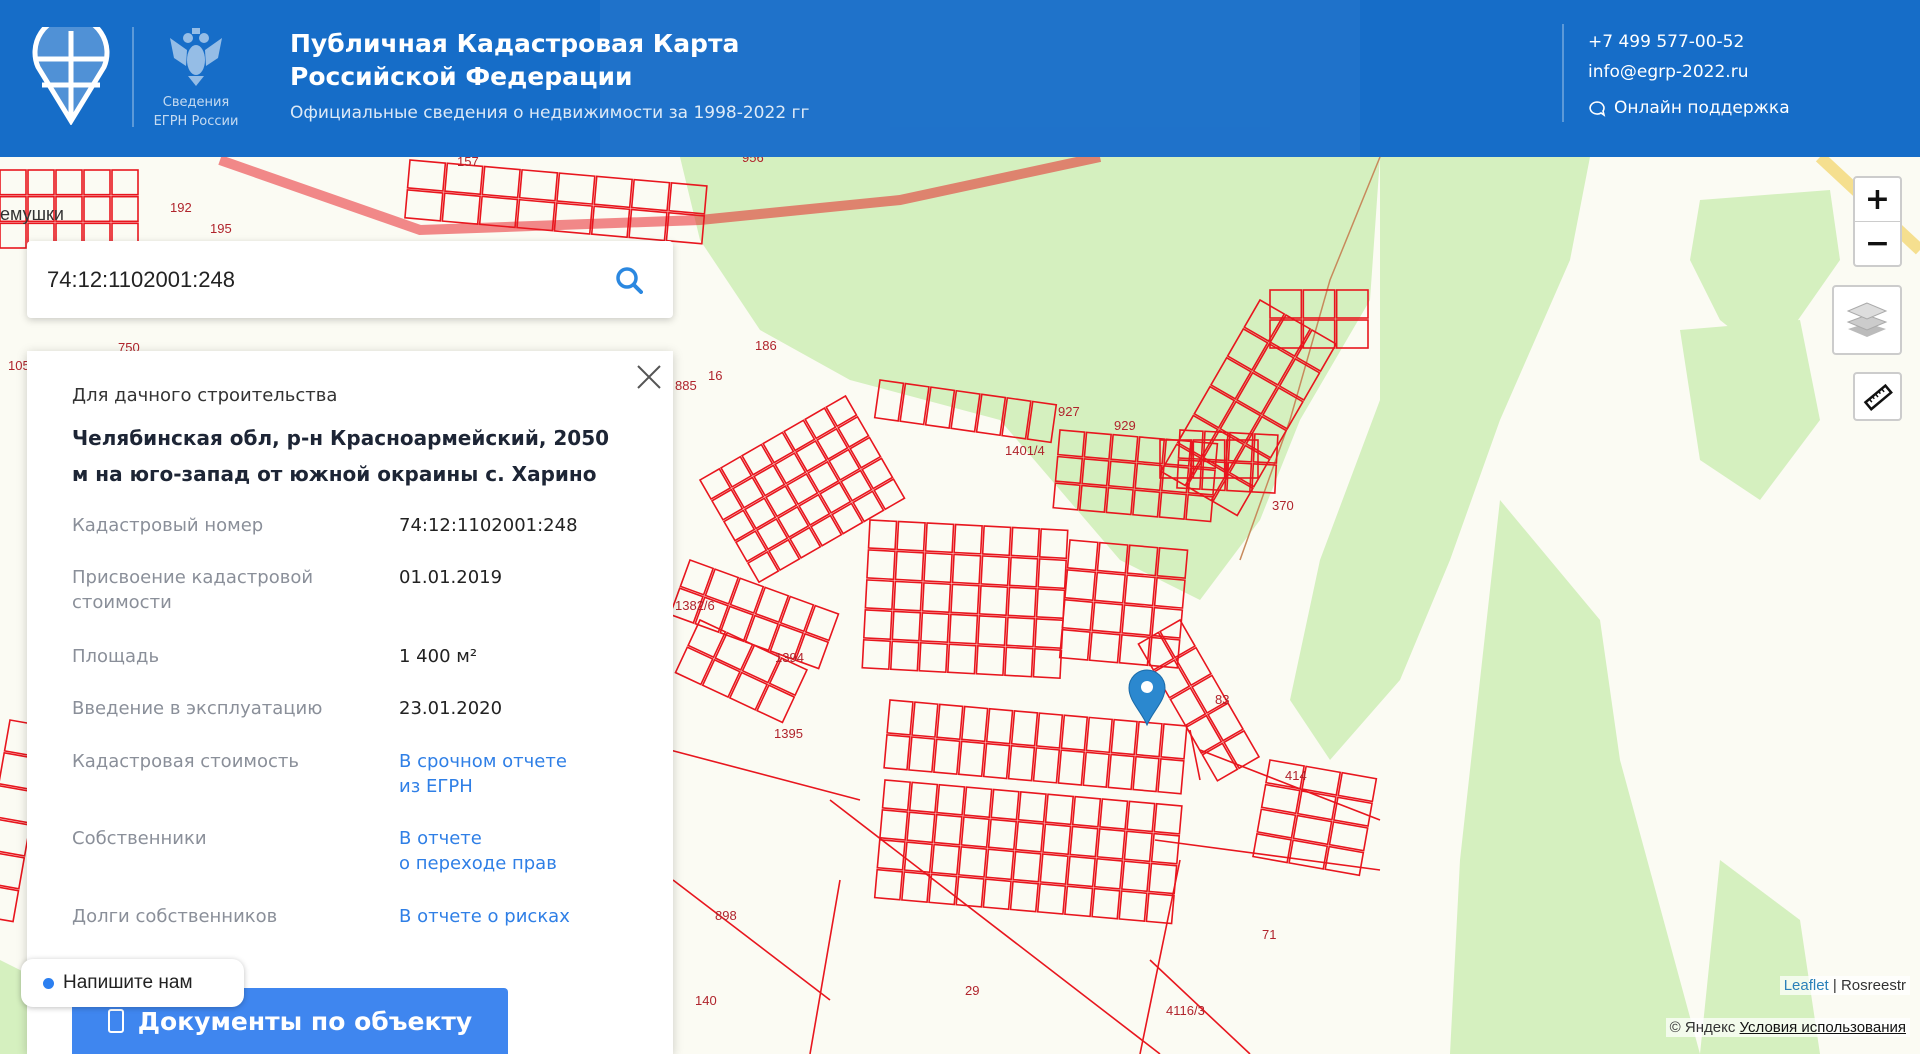  Describe the element at coordinates (438, 656) in the screenshot. I see `row-value: 1 400 м²` at that location.